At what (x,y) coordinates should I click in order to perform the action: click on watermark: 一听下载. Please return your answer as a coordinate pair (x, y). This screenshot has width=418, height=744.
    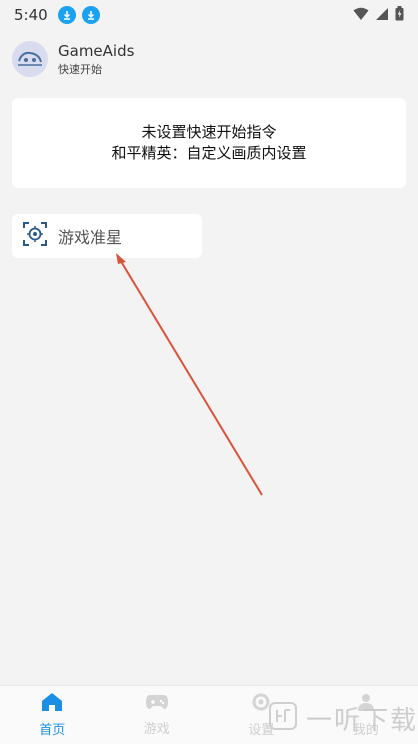
    Looking at the image, I should click on (343, 718).